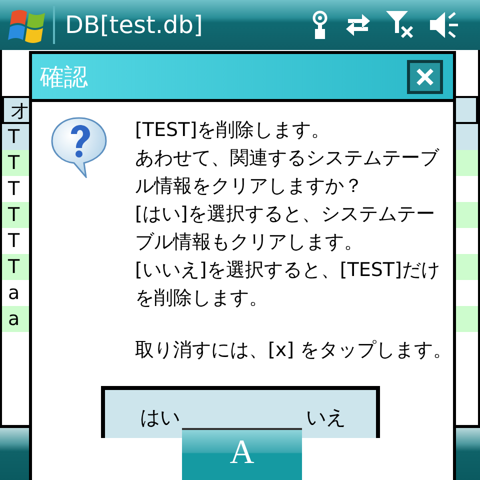 This screenshot has height=480, width=480. Describe the element at coordinates (401, 25) in the screenshot. I see `no-signal-icon` at that location.